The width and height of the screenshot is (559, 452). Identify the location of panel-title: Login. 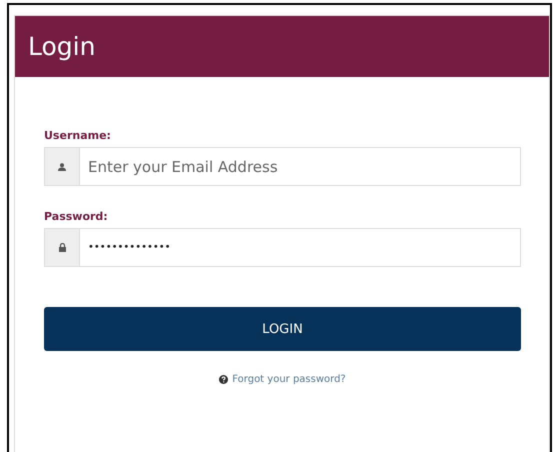
(62, 46).